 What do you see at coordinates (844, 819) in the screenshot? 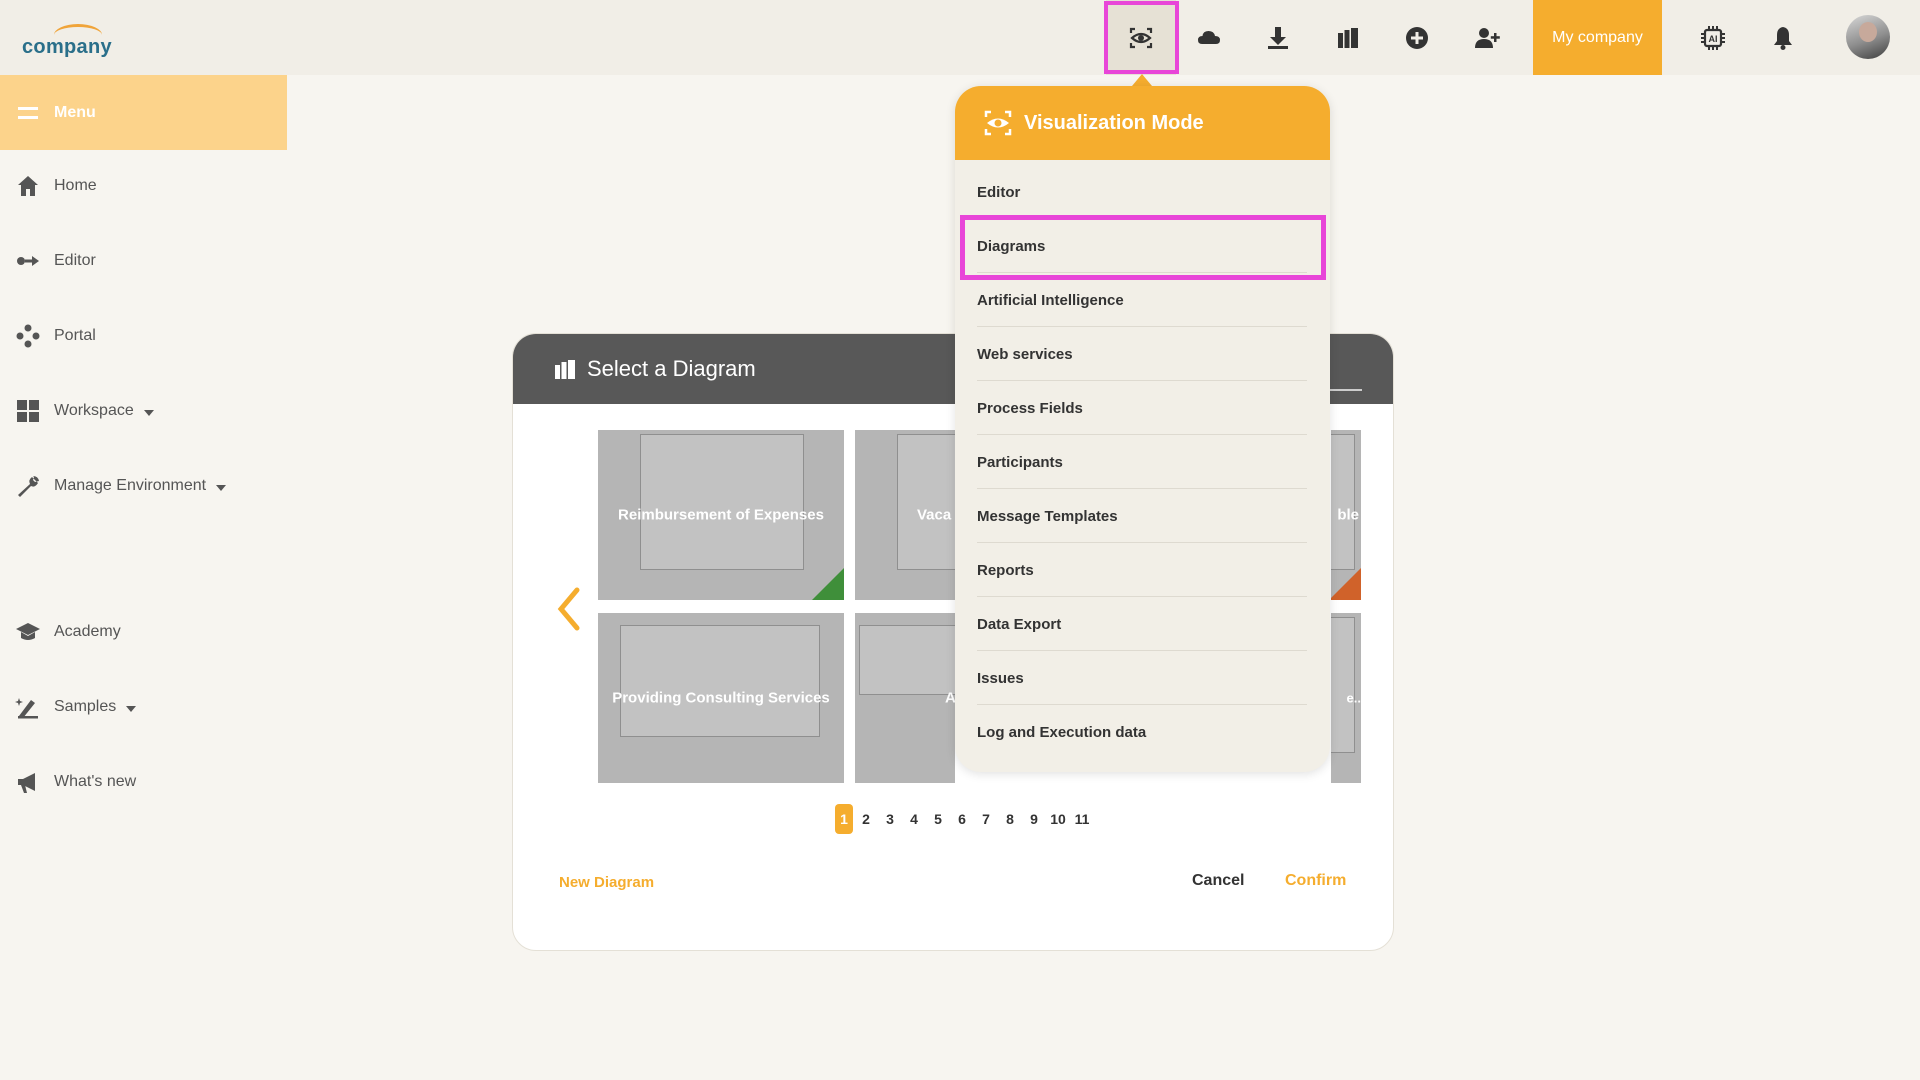
I see `page-button: 1` at bounding box center [844, 819].